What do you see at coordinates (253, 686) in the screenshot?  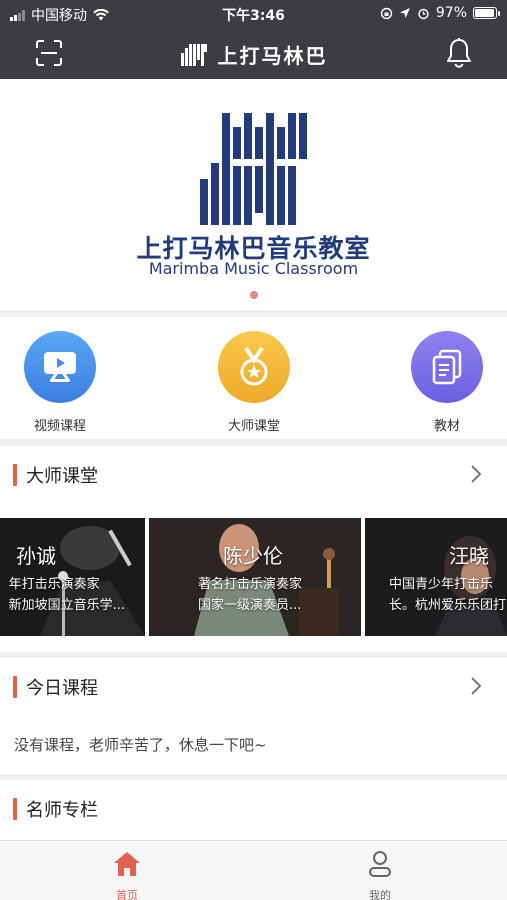 I see `section-header: 今日课程` at bounding box center [253, 686].